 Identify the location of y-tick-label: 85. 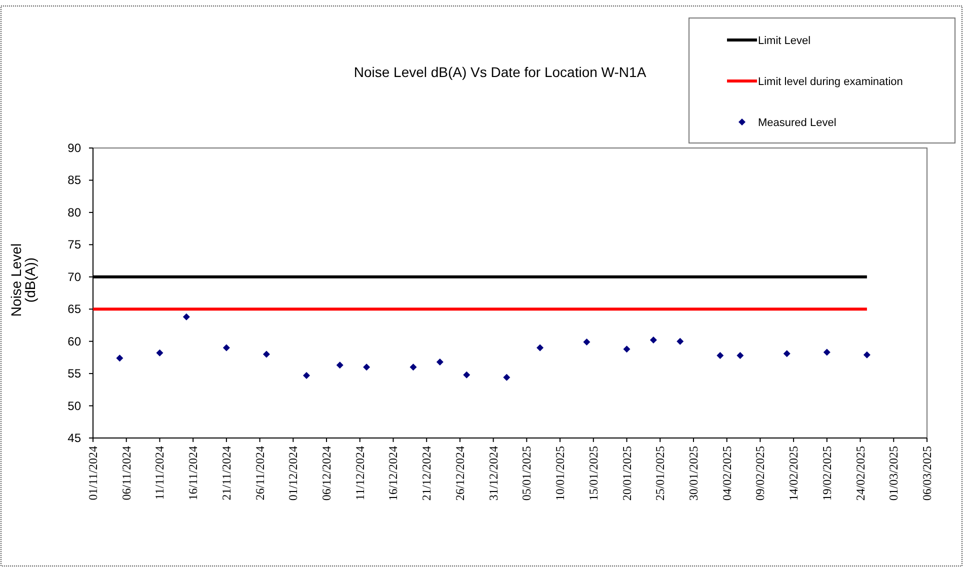
(74, 180).